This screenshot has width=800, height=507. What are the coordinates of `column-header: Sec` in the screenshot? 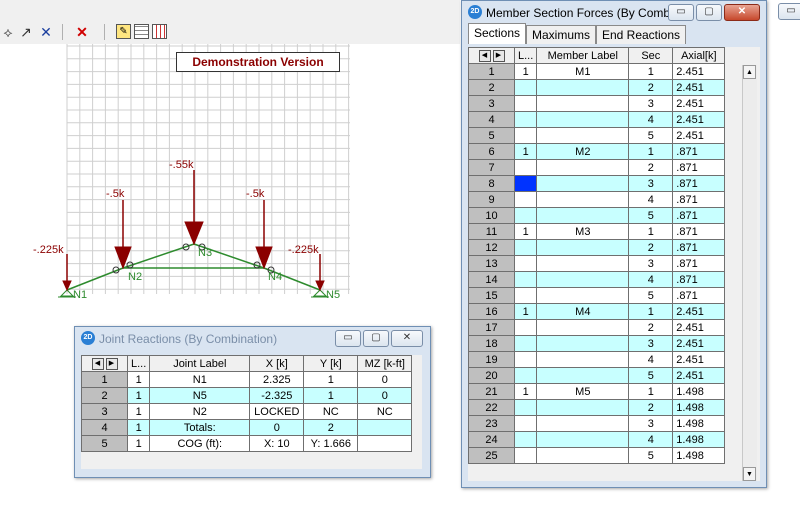 It's located at (651, 55).